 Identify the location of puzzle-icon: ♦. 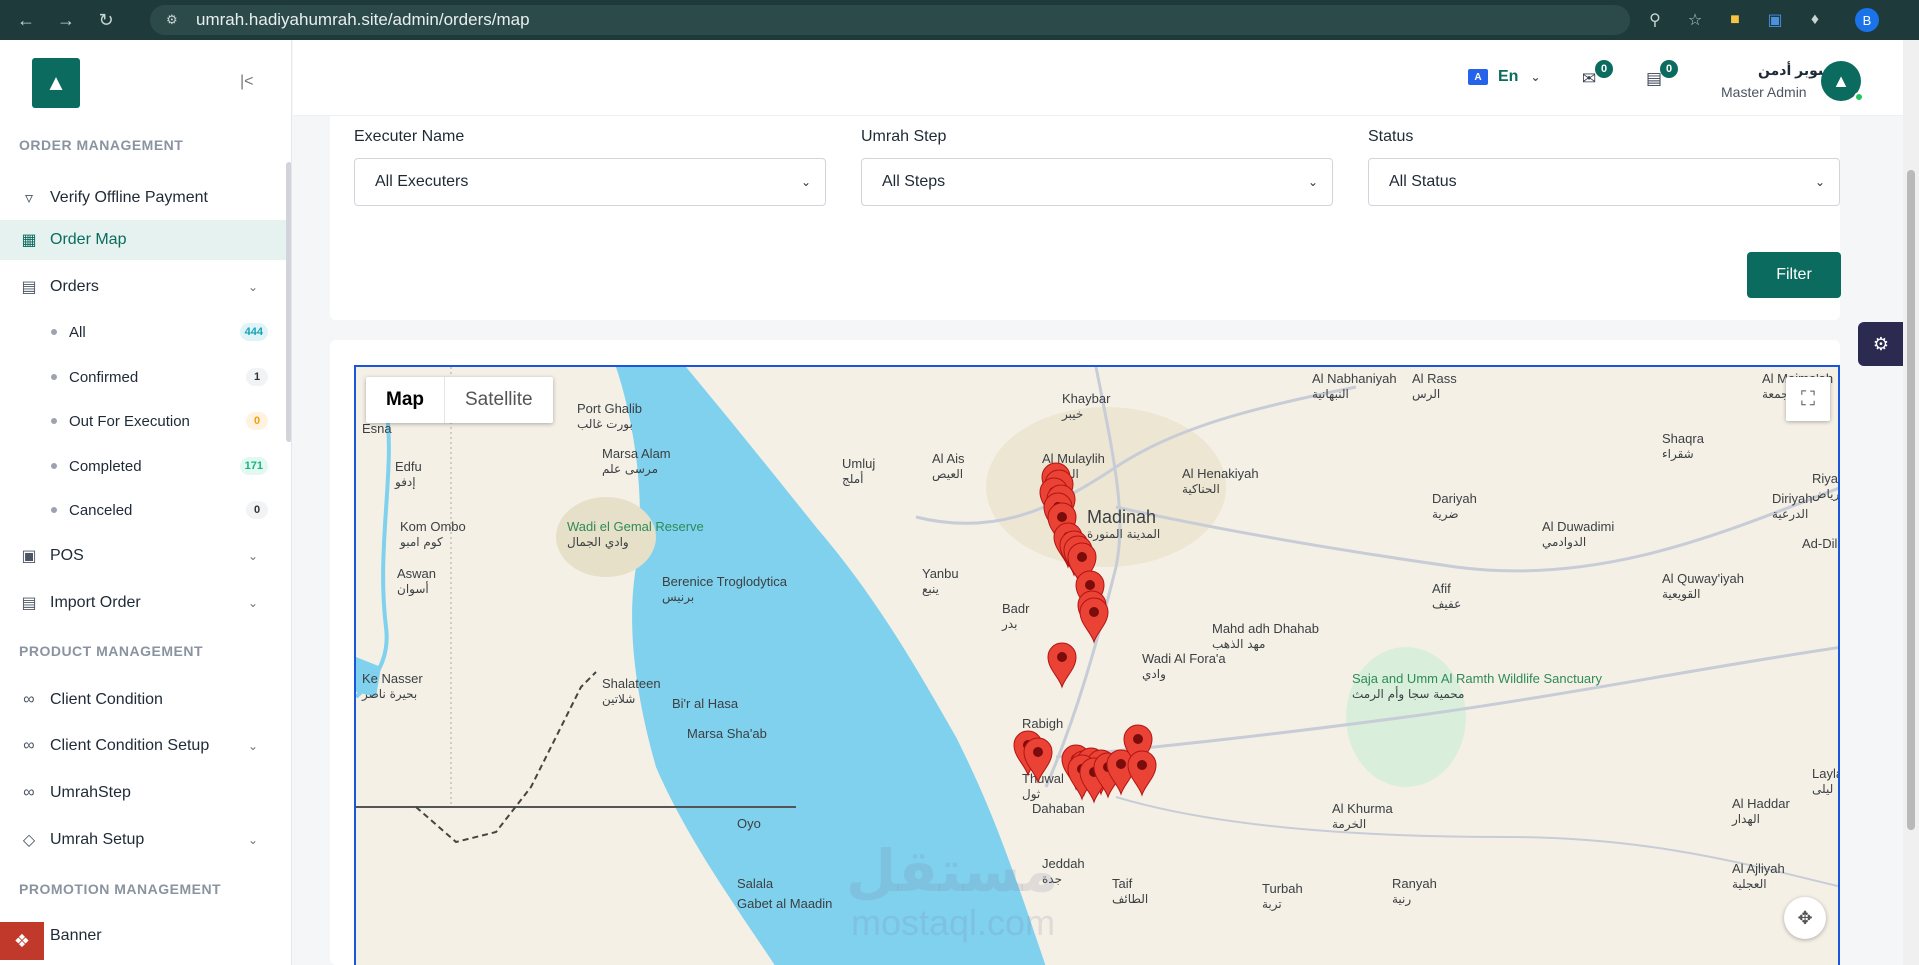
(1815, 20).